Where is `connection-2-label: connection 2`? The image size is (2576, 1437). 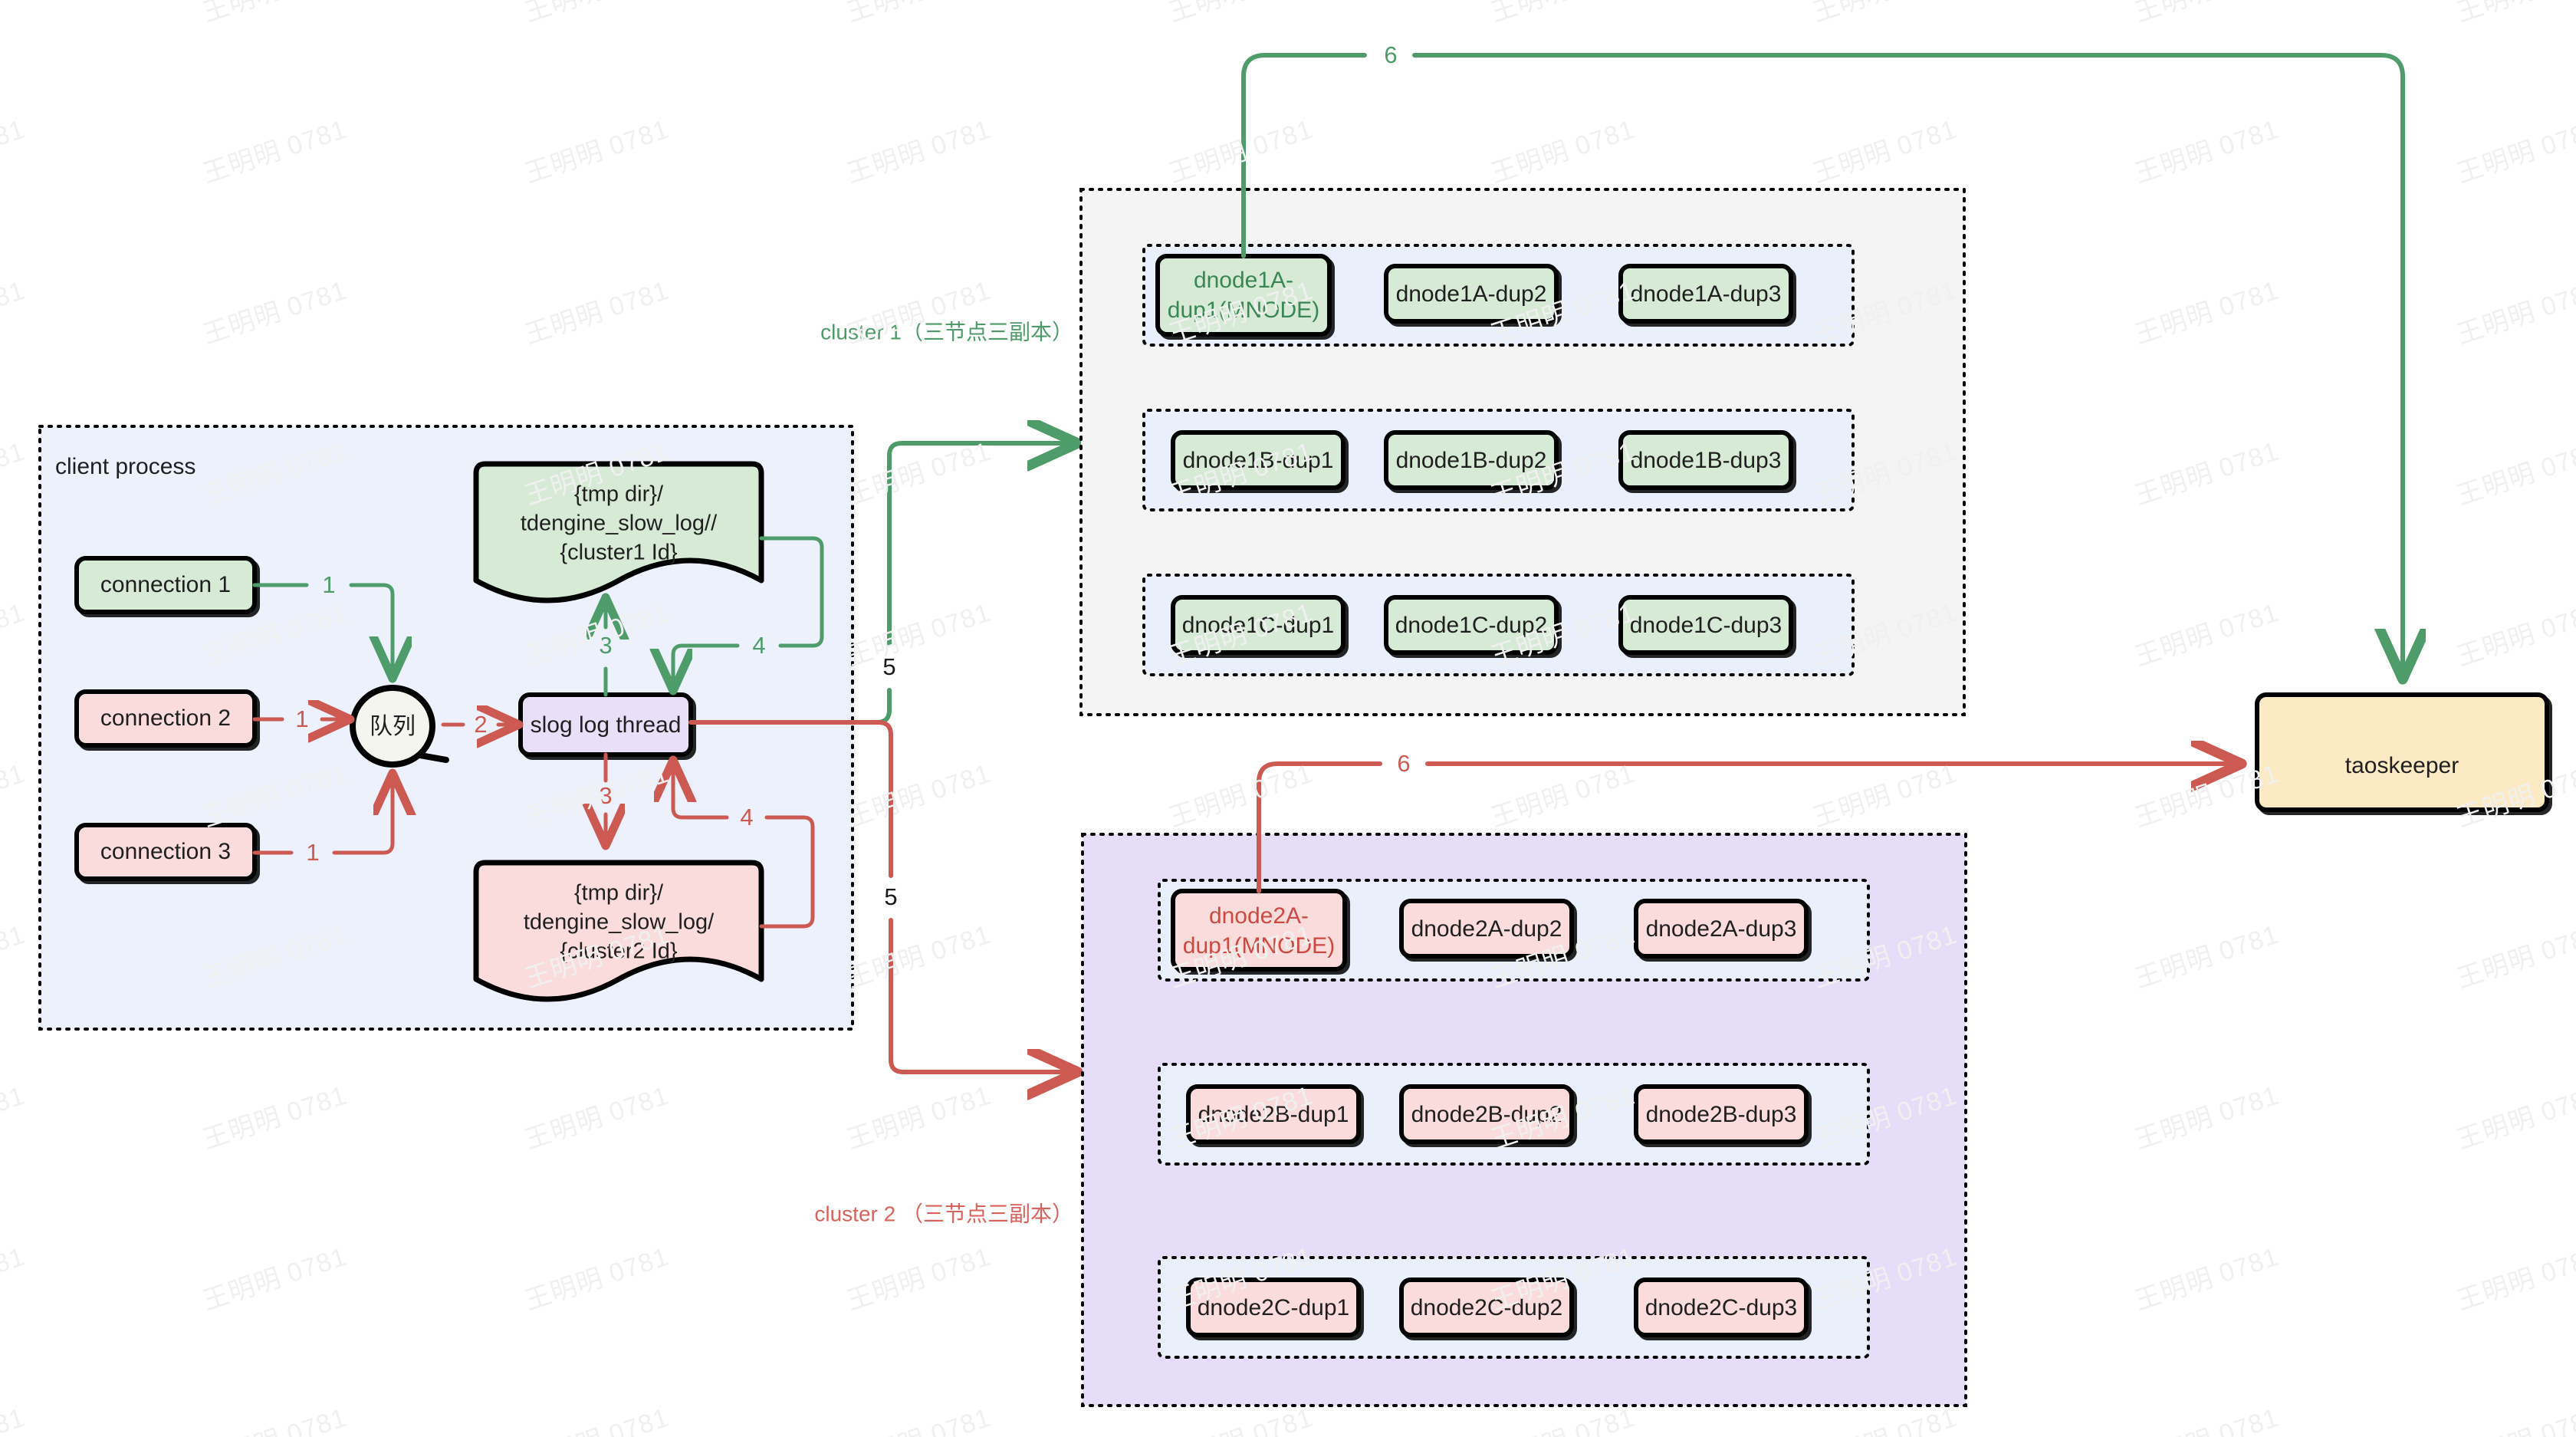
connection-2-label: connection 2 is located at coordinates (166, 718).